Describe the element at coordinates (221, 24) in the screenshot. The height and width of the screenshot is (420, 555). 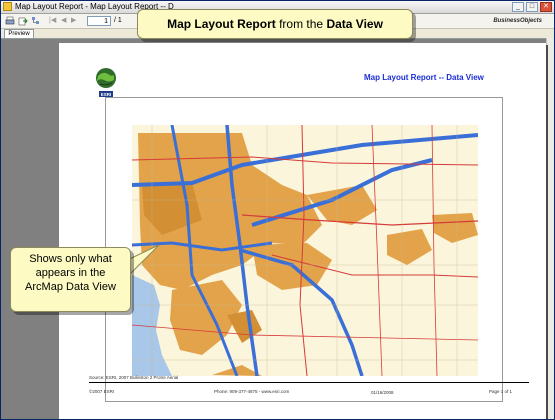
I see `callout-top-prefix: Map Layout Report` at that location.